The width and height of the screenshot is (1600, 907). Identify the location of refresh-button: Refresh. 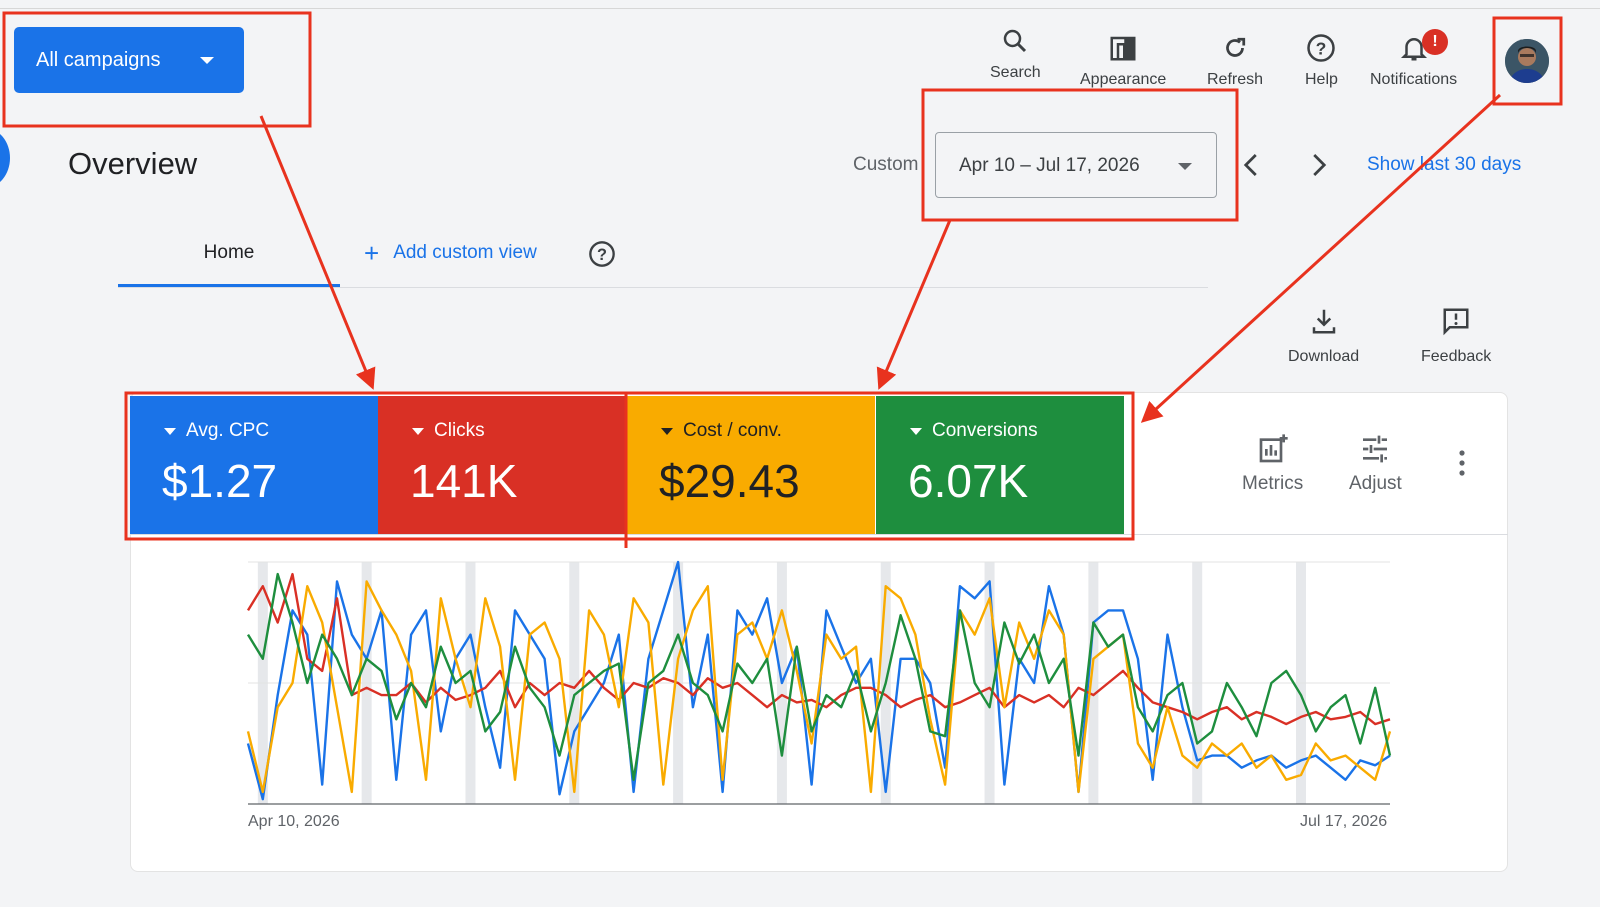
(1235, 61).